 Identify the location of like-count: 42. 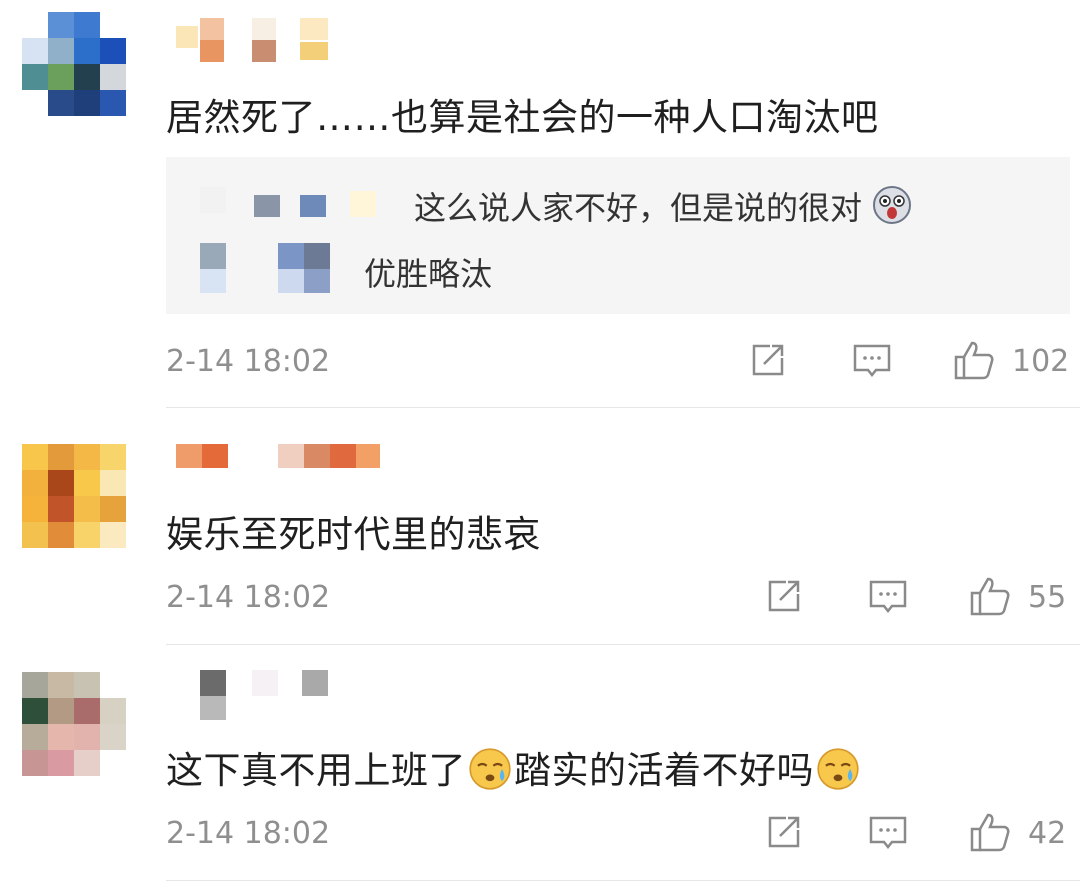
(1047, 833).